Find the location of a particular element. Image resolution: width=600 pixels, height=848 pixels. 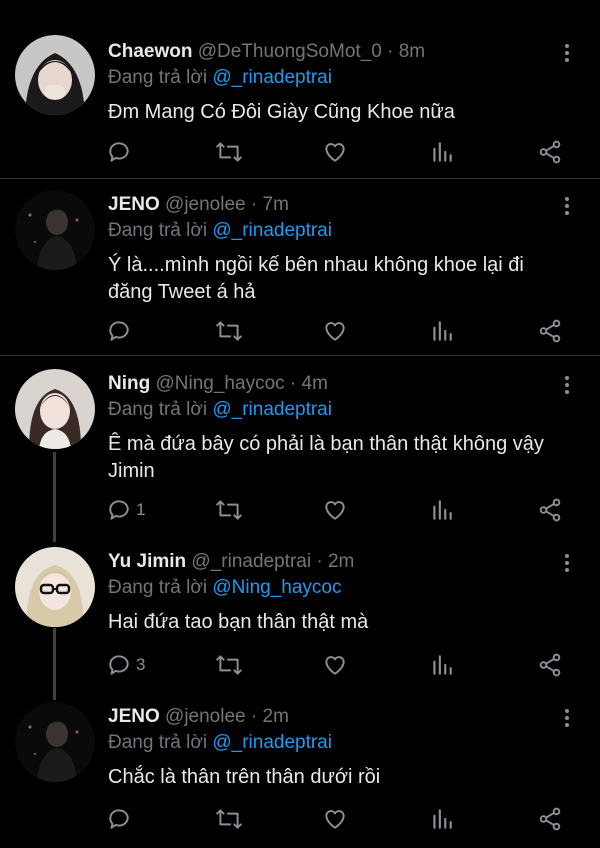

replying-to: Đang trả lời @_rinadeptrai is located at coordinates (220, 743).